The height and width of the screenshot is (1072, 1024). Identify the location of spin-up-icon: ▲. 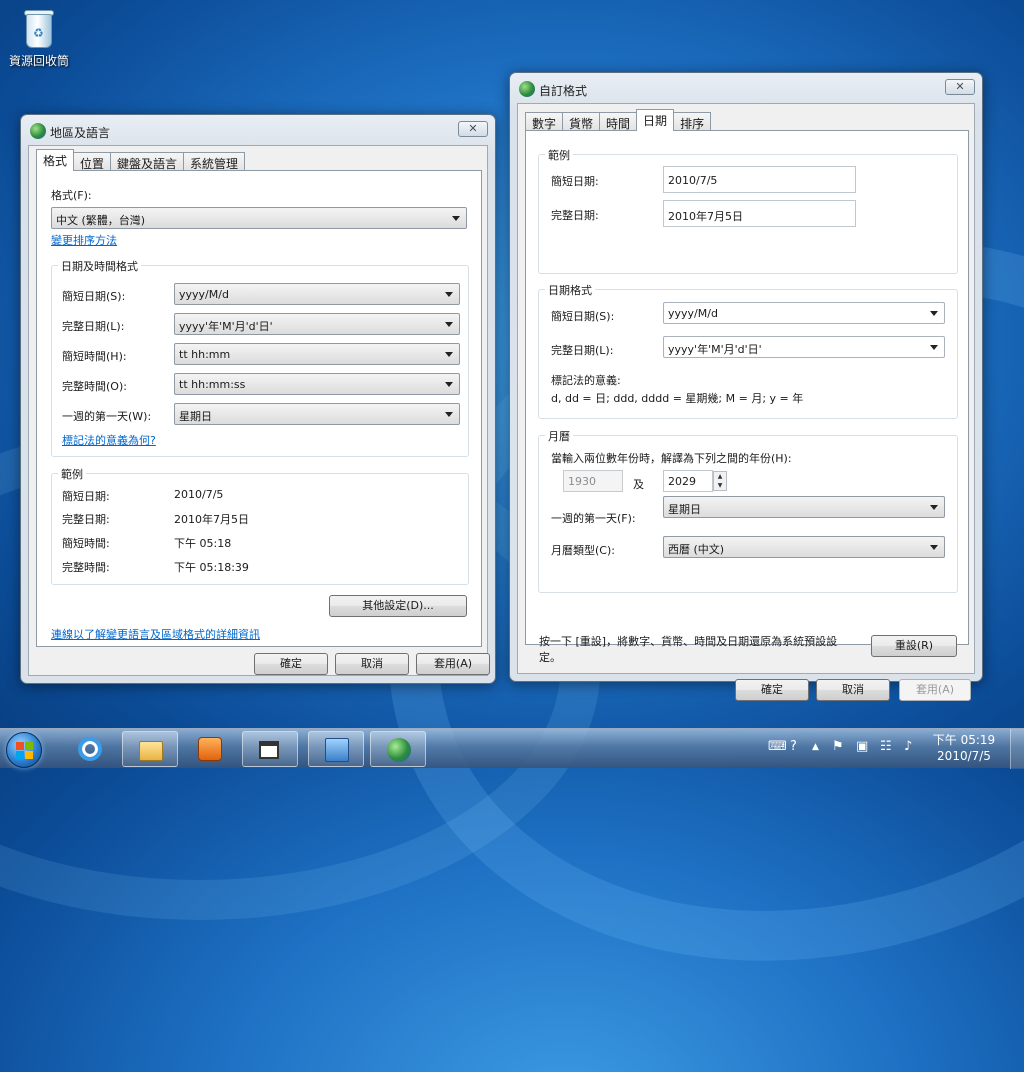
(720, 476).